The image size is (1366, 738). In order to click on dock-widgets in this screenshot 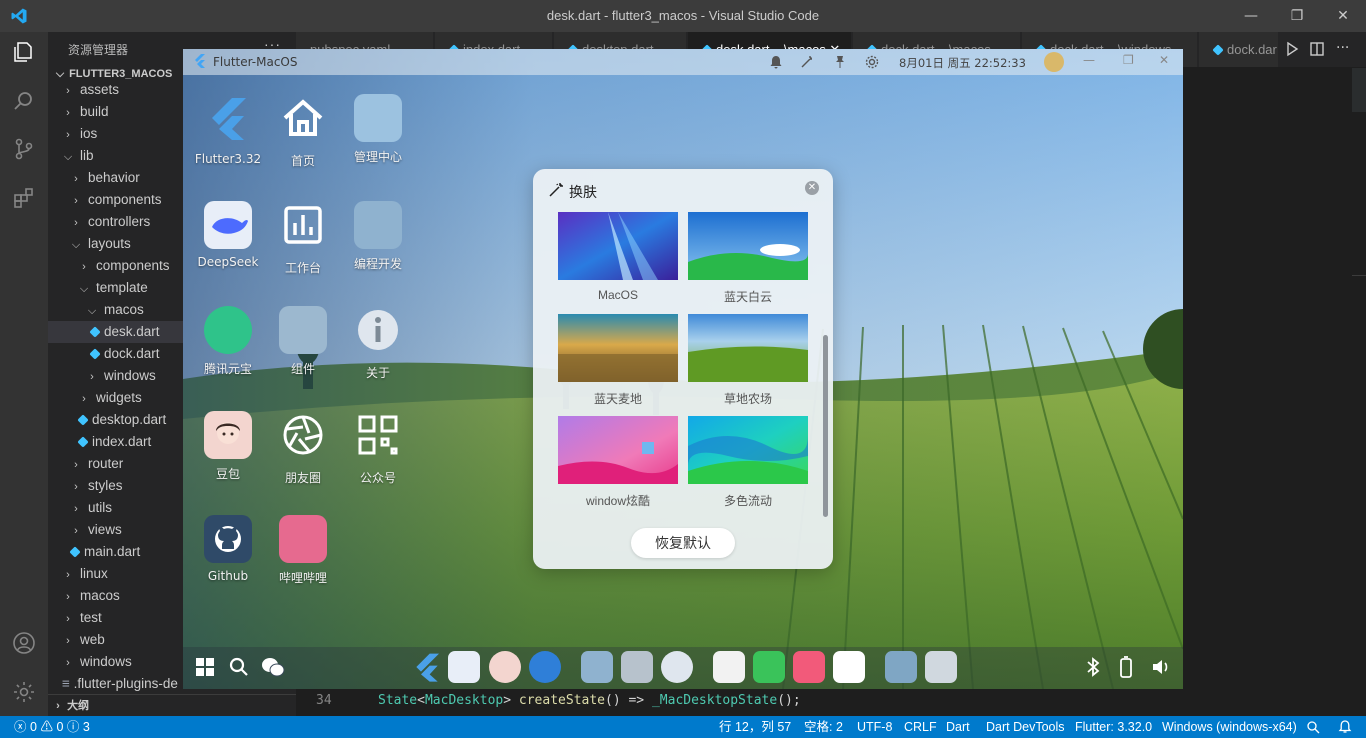, I will do `click(901, 667)`.